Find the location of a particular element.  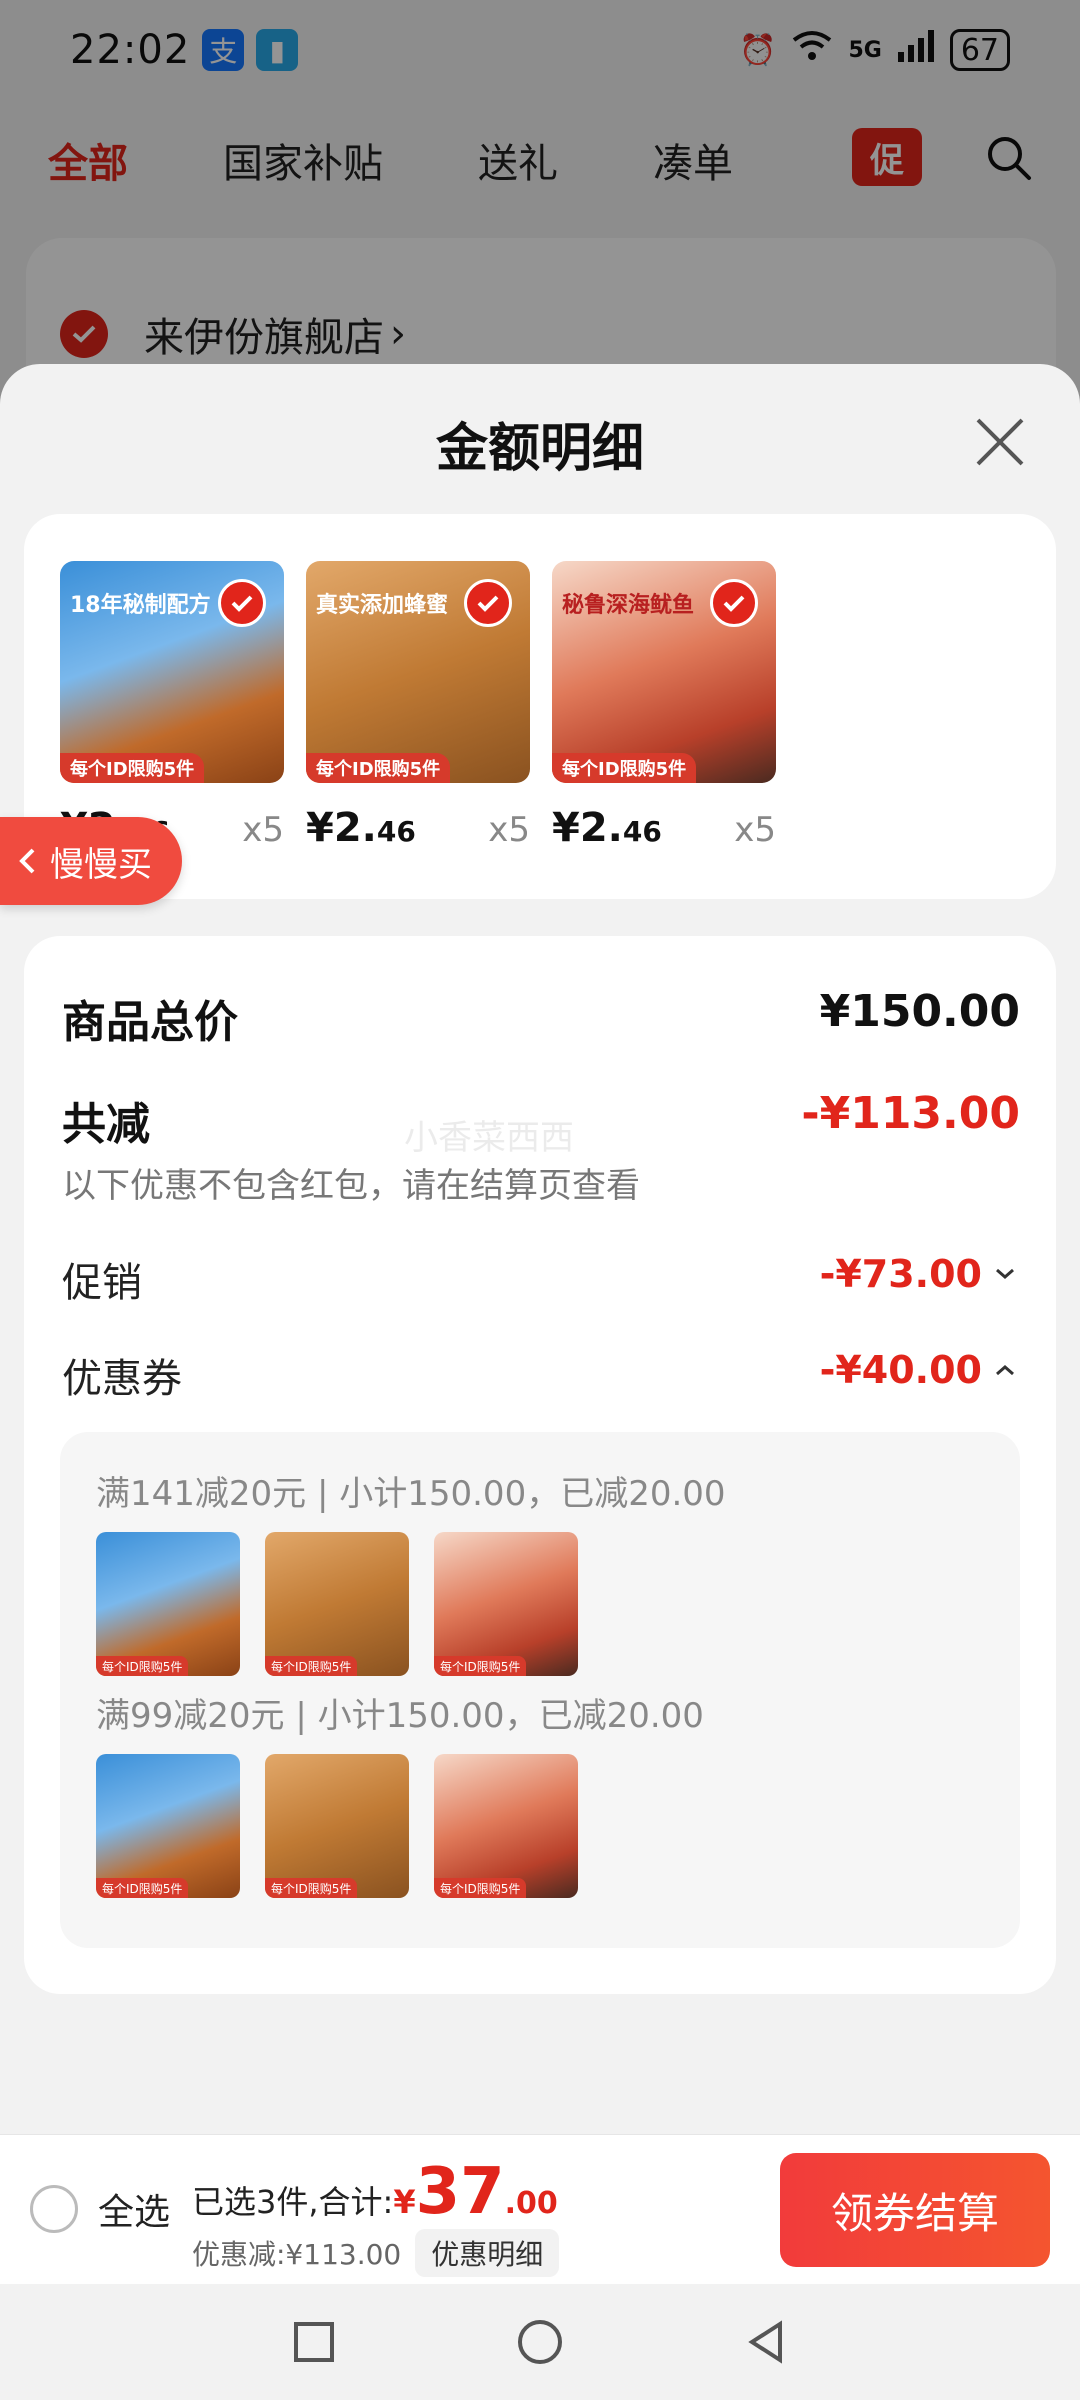

product-image: 18年秘制配方 每个ID限购5件 is located at coordinates (172, 672).